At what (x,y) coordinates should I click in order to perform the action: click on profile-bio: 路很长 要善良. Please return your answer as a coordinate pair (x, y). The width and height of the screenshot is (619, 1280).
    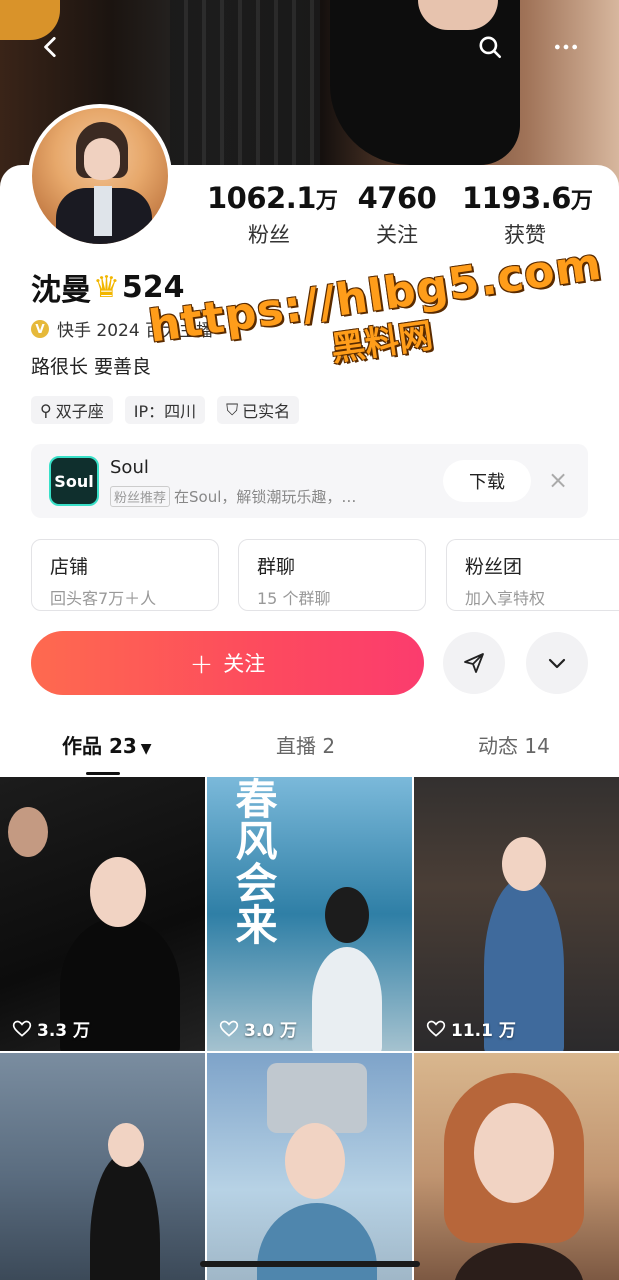
    Looking at the image, I should click on (91, 367).